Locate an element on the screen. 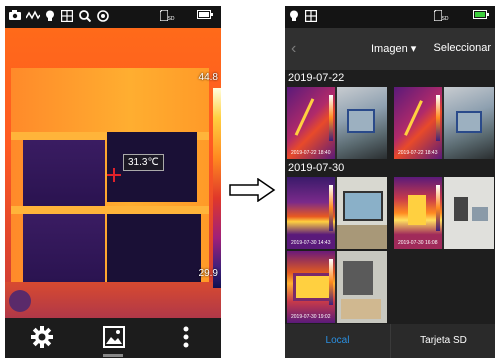 This screenshot has height=360, width=495. photo-timestamp: 2019-07-30 19:02 is located at coordinates (311, 317).